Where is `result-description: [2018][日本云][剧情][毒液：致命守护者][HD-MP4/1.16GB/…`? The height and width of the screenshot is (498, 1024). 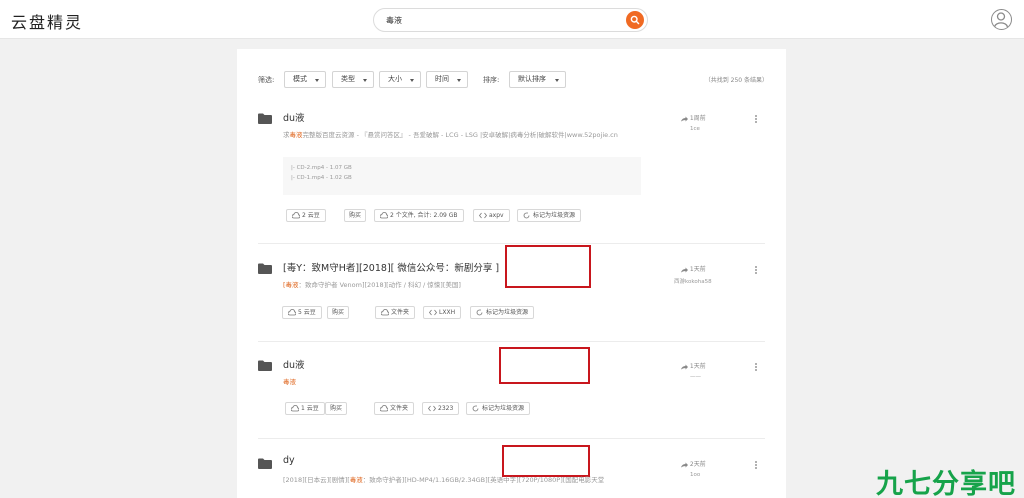
result-description: [2018][日本云][剧情][毒液：致命守护者][HD-MP4/1.16GB/… is located at coordinates (460, 480).